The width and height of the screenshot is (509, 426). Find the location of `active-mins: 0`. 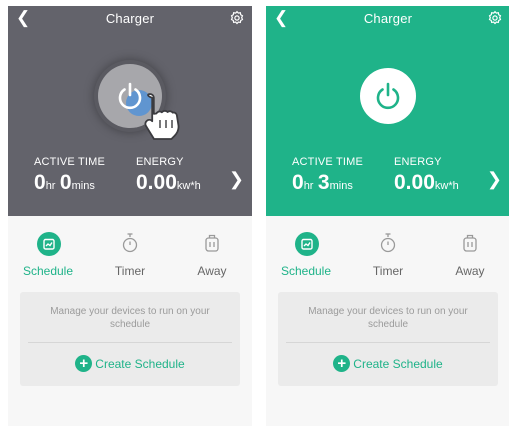

active-mins: 0 is located at coordinates (65, 182).